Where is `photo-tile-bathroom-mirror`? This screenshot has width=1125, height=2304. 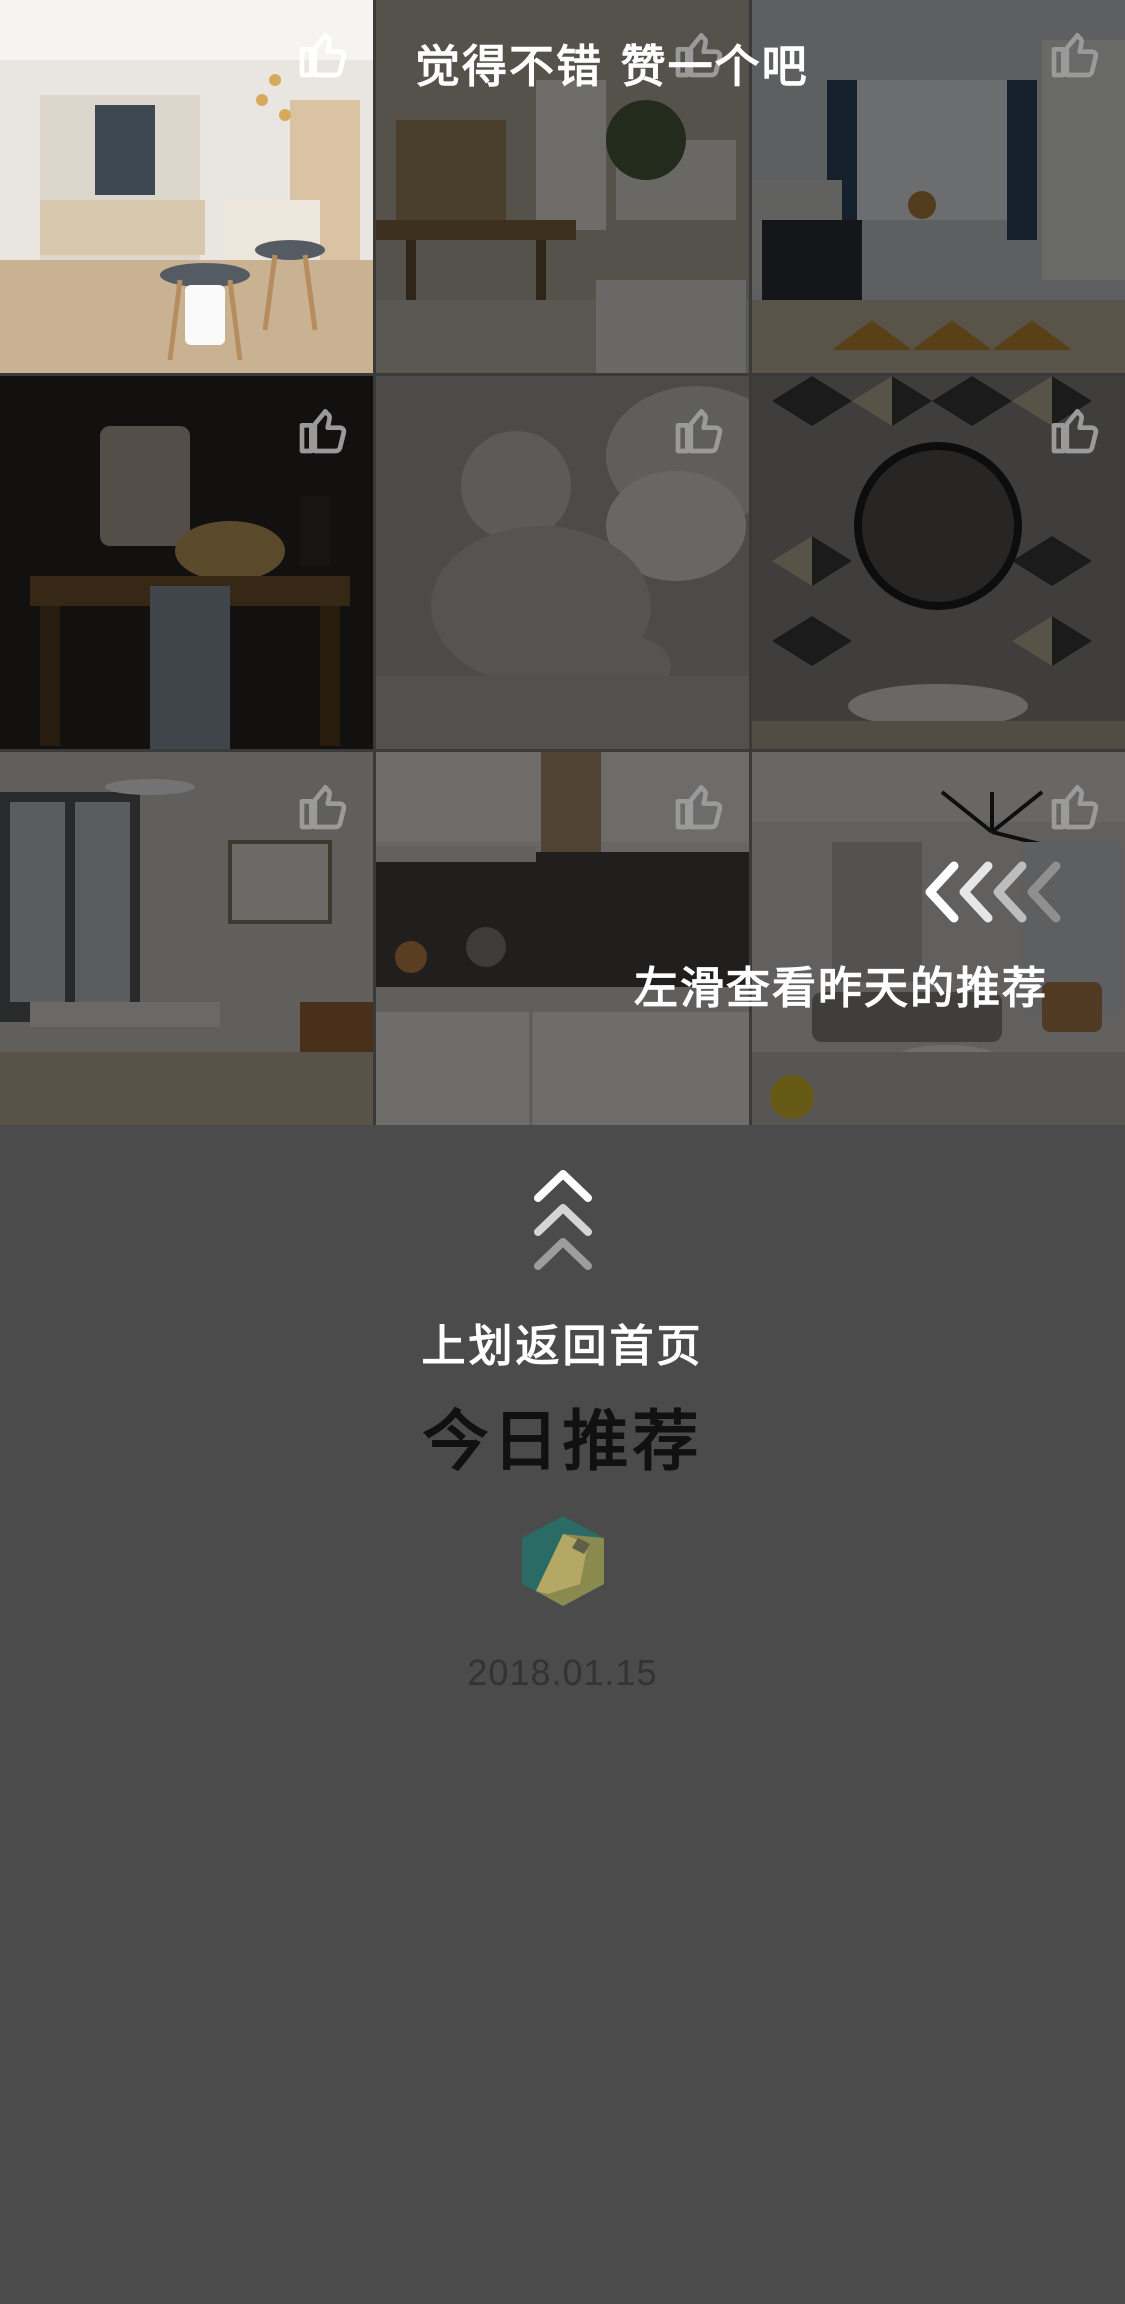 photo-tile-bathroom-mirror is located at coordinates (938, 562).